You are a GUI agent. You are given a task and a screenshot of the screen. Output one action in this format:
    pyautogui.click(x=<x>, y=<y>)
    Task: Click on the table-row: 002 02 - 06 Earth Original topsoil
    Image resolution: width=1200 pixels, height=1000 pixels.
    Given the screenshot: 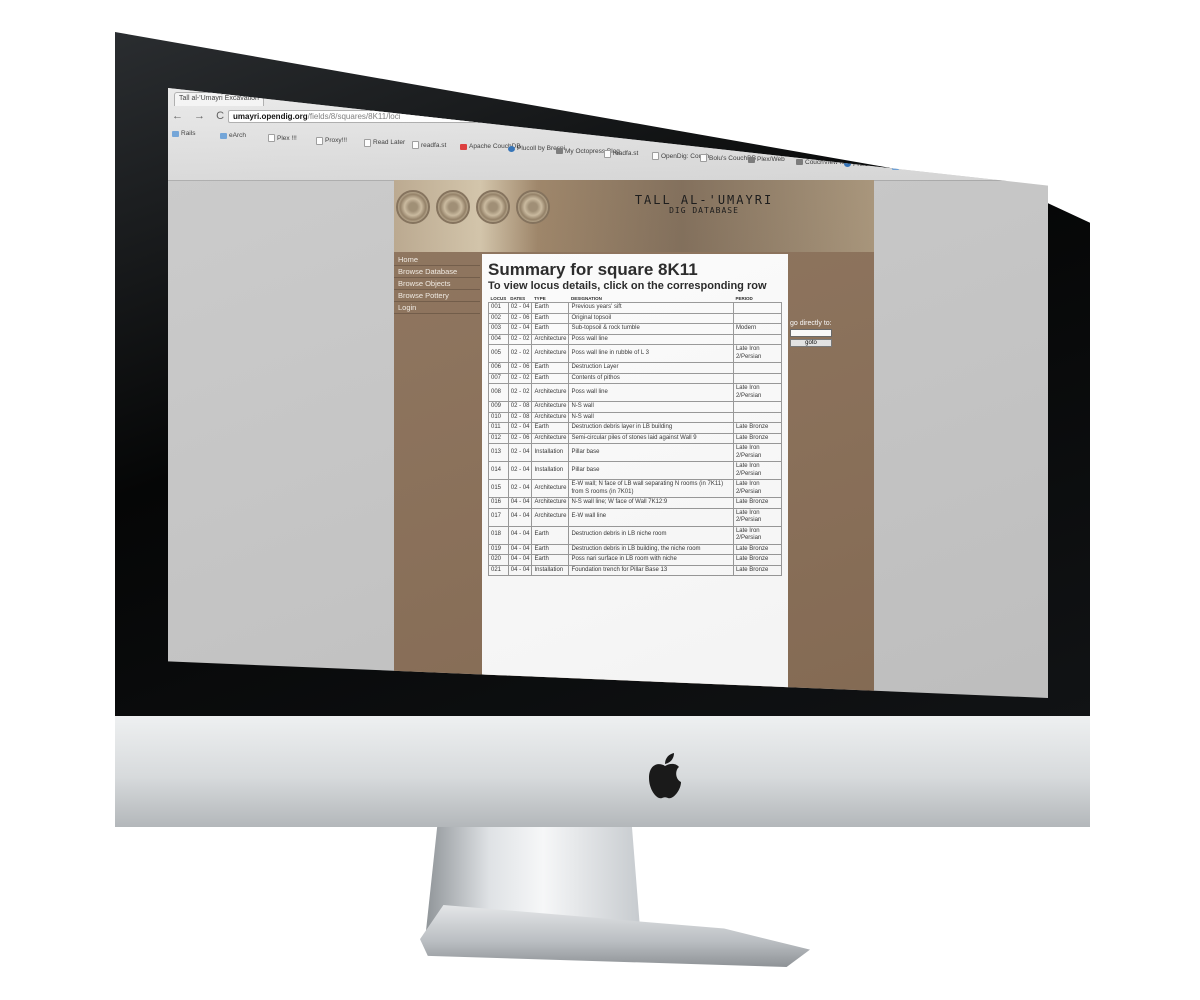 What is the action you would take?
    pyautogui.click(x=635, y=318)
    